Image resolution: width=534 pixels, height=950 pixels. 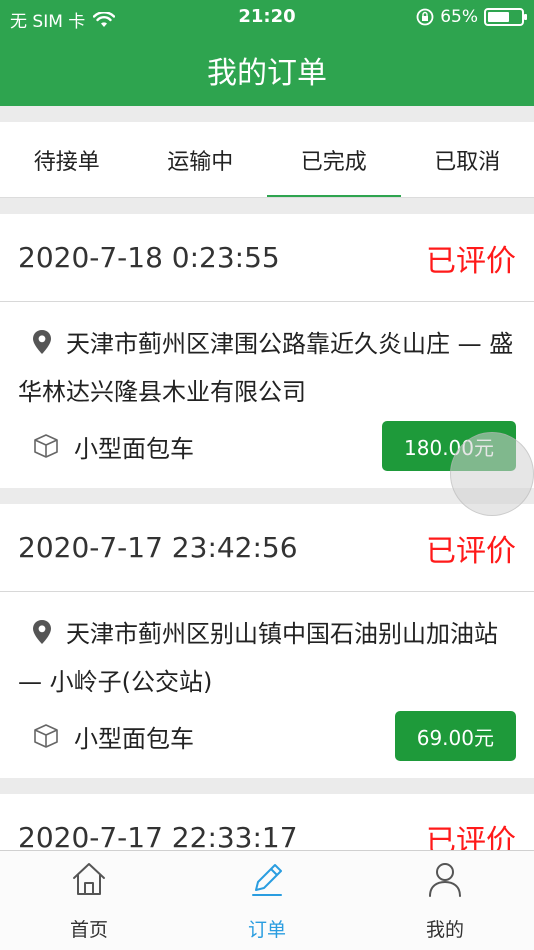 What do you see at coordinates (267, 17) in the screenshot?
I see `status-bar: 无 SIM 卡 21:20 65%` at bounding box center [267, 17].